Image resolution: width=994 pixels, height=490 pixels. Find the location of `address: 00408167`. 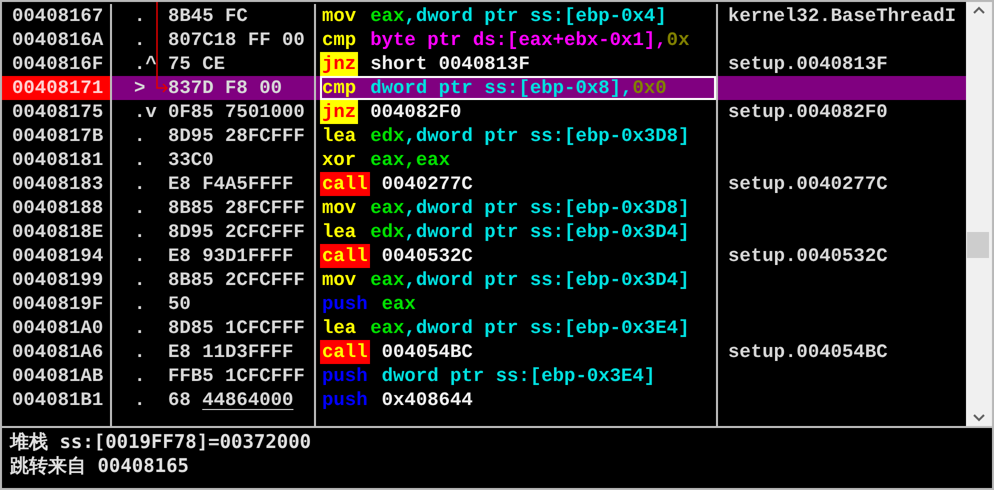

address: 00408167 is located at coordinates (58, 16).